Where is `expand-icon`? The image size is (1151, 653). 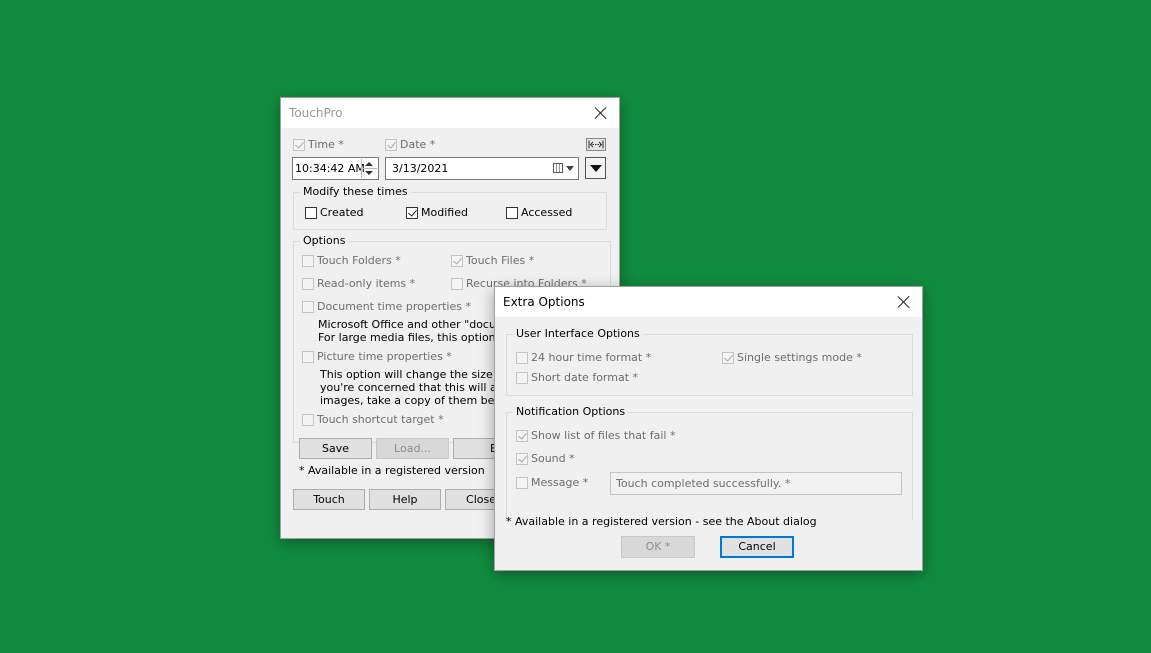
expand-icon is located at coordinates (596, 144).